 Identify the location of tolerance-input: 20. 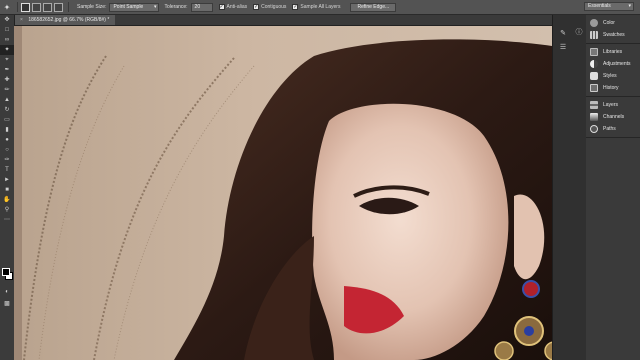
(201, 7).